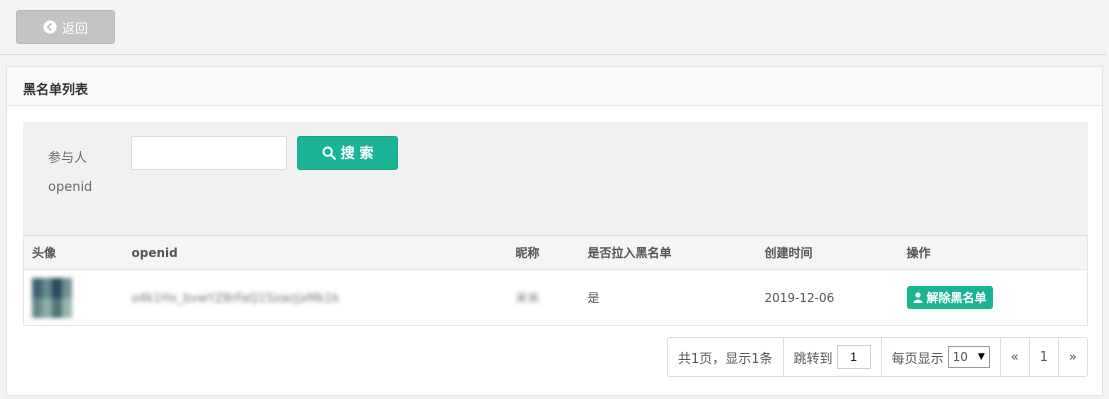 The image size is (1109, 399). Describe the element at coordinates (209, 153) in the screenshot. I see `search-input` at that location.